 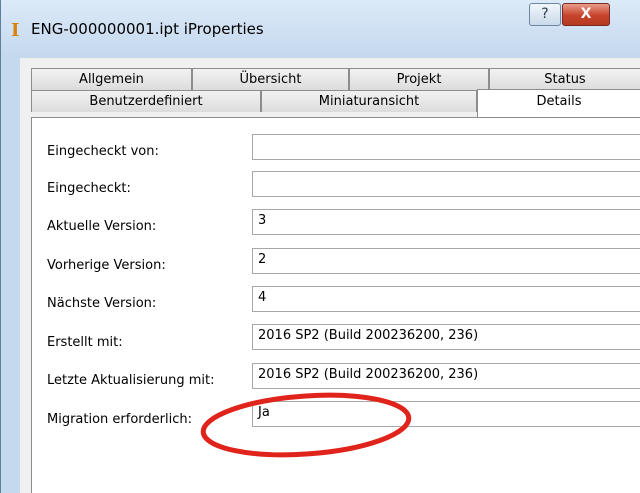 What do you see at coordinates (111, 79) in the screenshot?
I see `tab-allgemein: Allgemein` at bounding box center [111, 79].